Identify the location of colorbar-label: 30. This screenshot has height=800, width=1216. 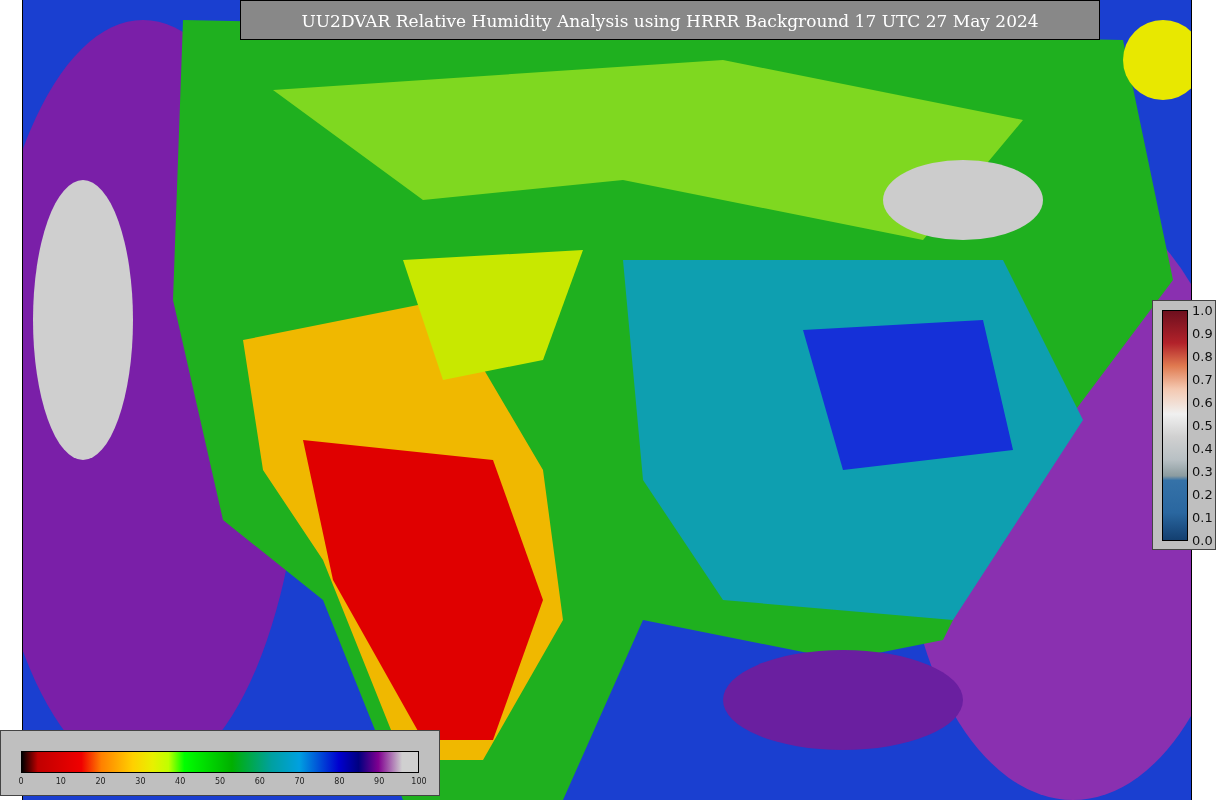
(140, 781).